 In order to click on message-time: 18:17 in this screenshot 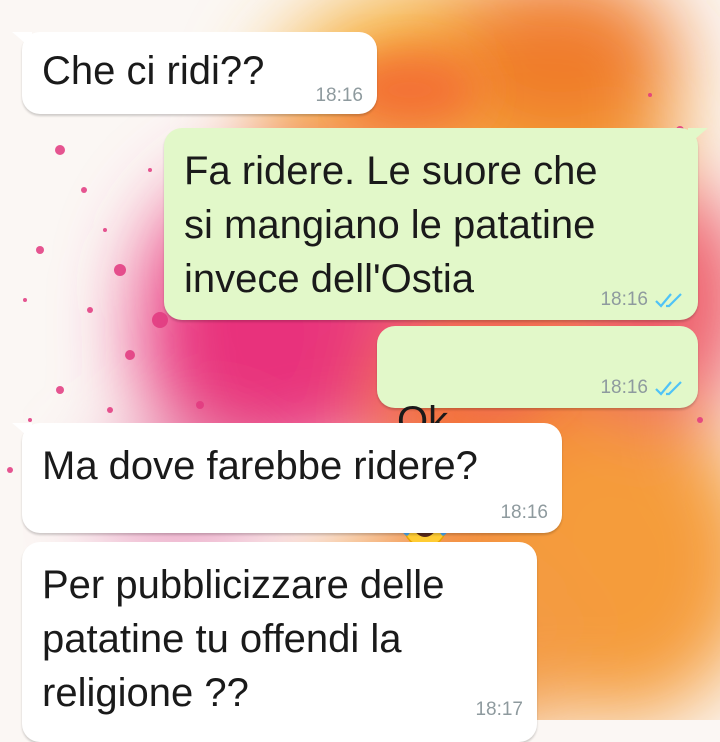, I will do `click(499, 710)`.